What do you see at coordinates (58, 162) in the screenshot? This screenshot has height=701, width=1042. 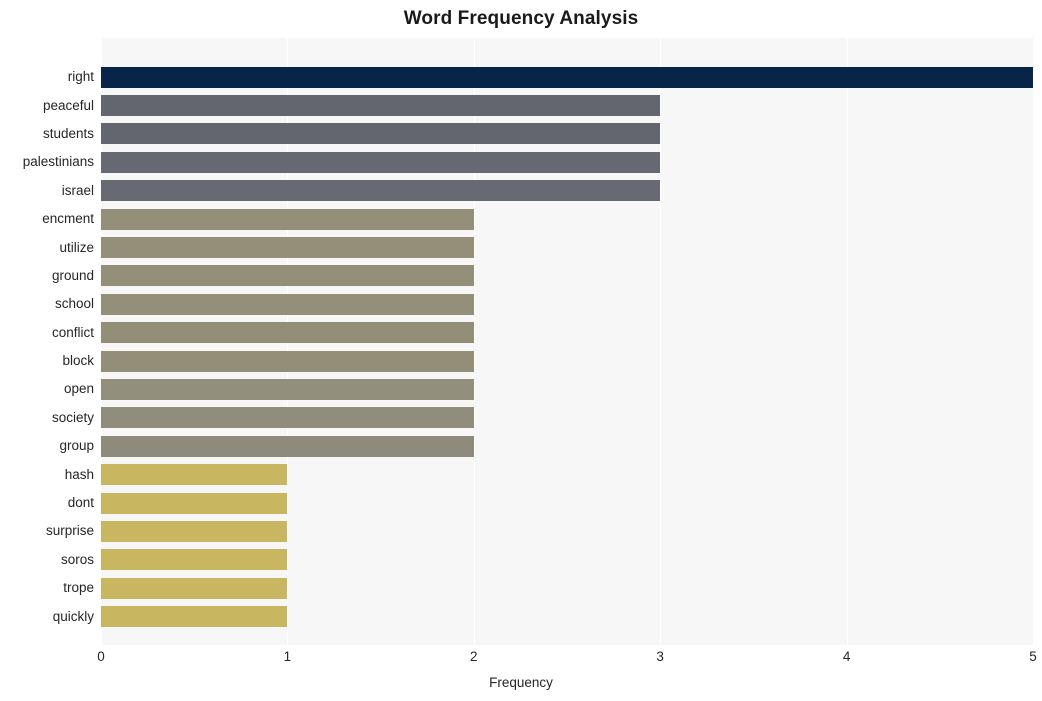 I see `y-tick-label: palestinians` at bounding box center [58, 162].